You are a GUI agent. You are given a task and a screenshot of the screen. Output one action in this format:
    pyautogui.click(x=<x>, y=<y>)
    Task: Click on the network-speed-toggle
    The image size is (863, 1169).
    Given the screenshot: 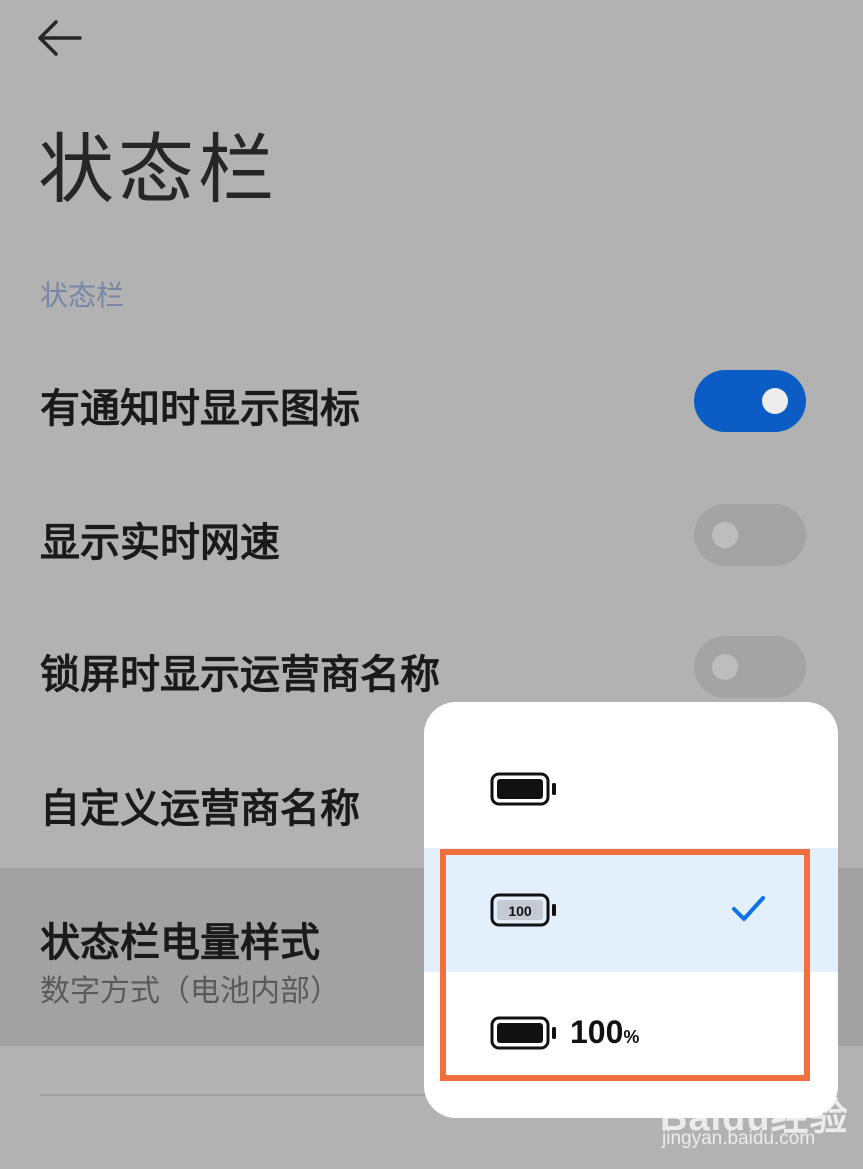 What is the action you would take?
    pyautogui.click(x=750, y=535)
    